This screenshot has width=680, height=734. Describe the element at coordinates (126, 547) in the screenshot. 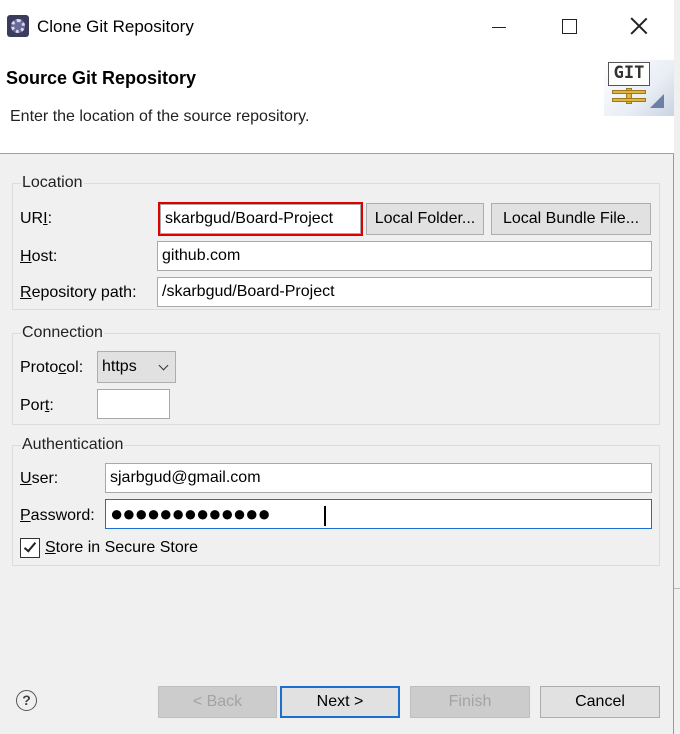

I see `store-secure-label-rest: tore in Secure Store` at that location.